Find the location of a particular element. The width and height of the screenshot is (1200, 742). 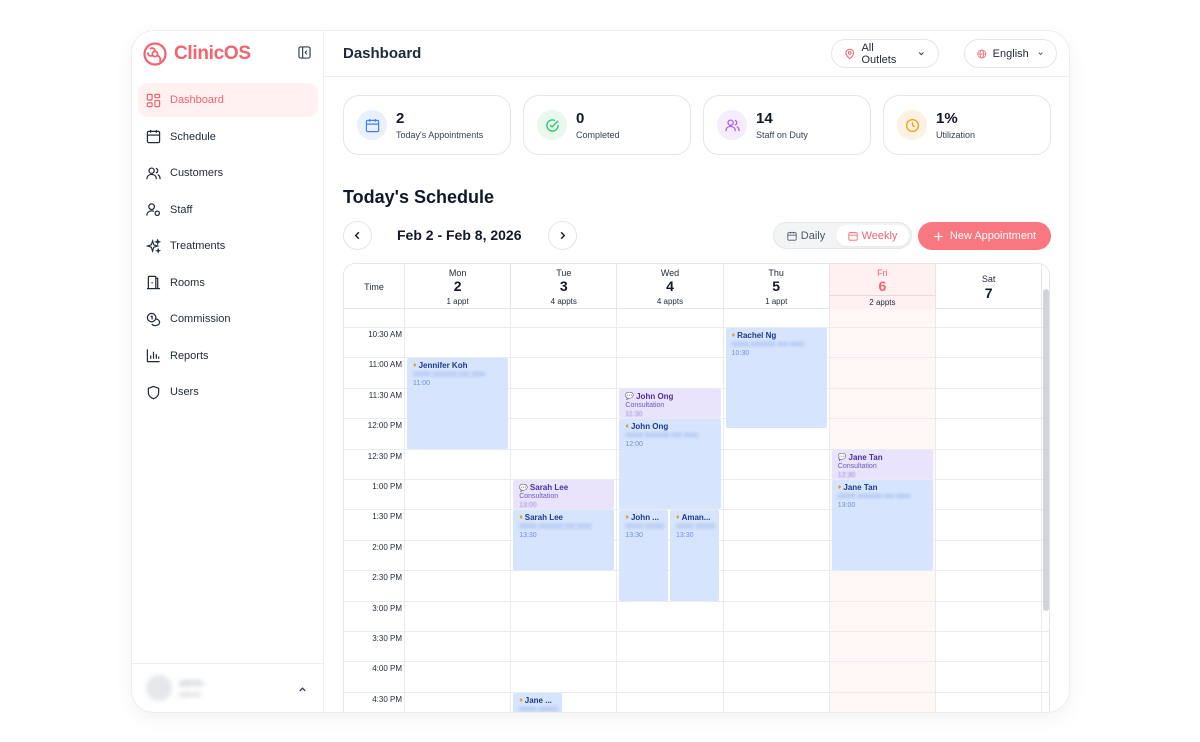

appointment-customer-name: John Ong is located at coordinates (649, 427).